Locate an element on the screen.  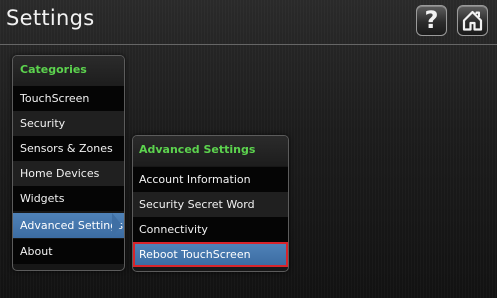
category-about: About is located at coordinates (68, 251).